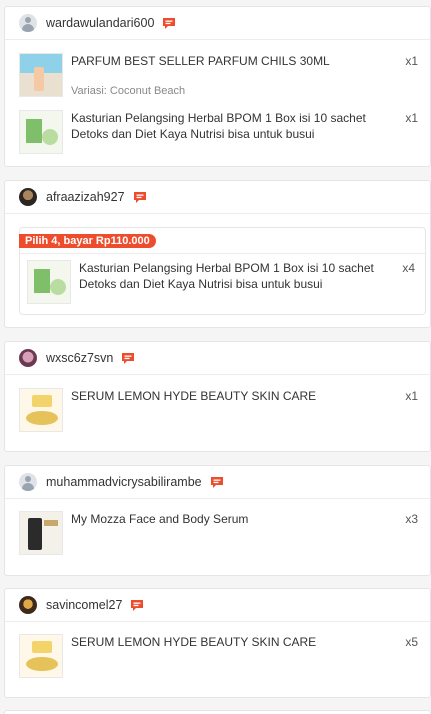  I want to click on order-header: savincomel27, so click(217, 605).